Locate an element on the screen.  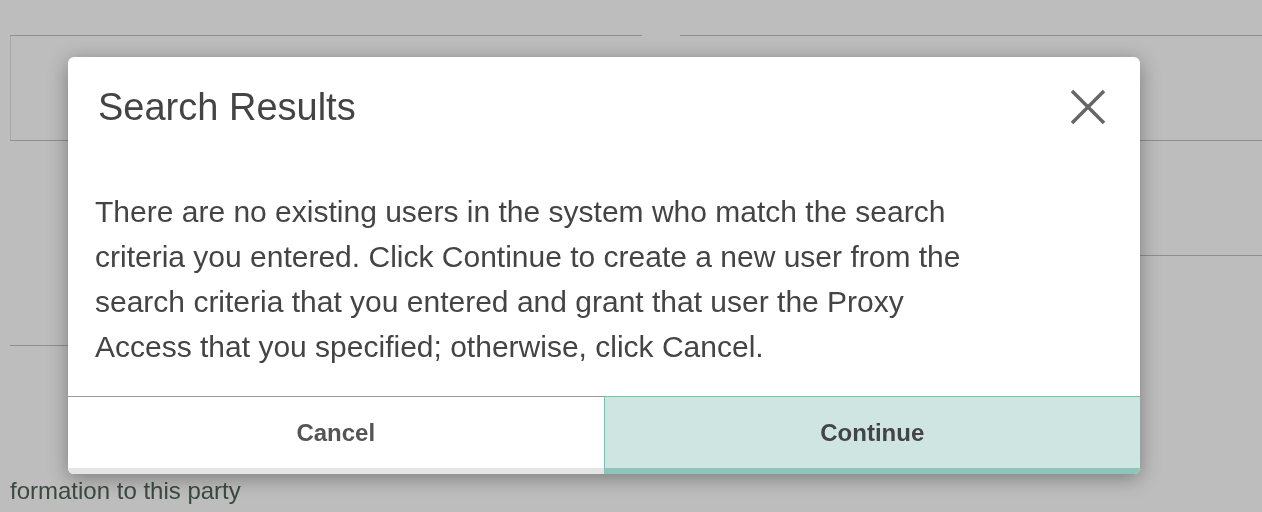
continue-button: Continue is located at coordinates (871, 435).